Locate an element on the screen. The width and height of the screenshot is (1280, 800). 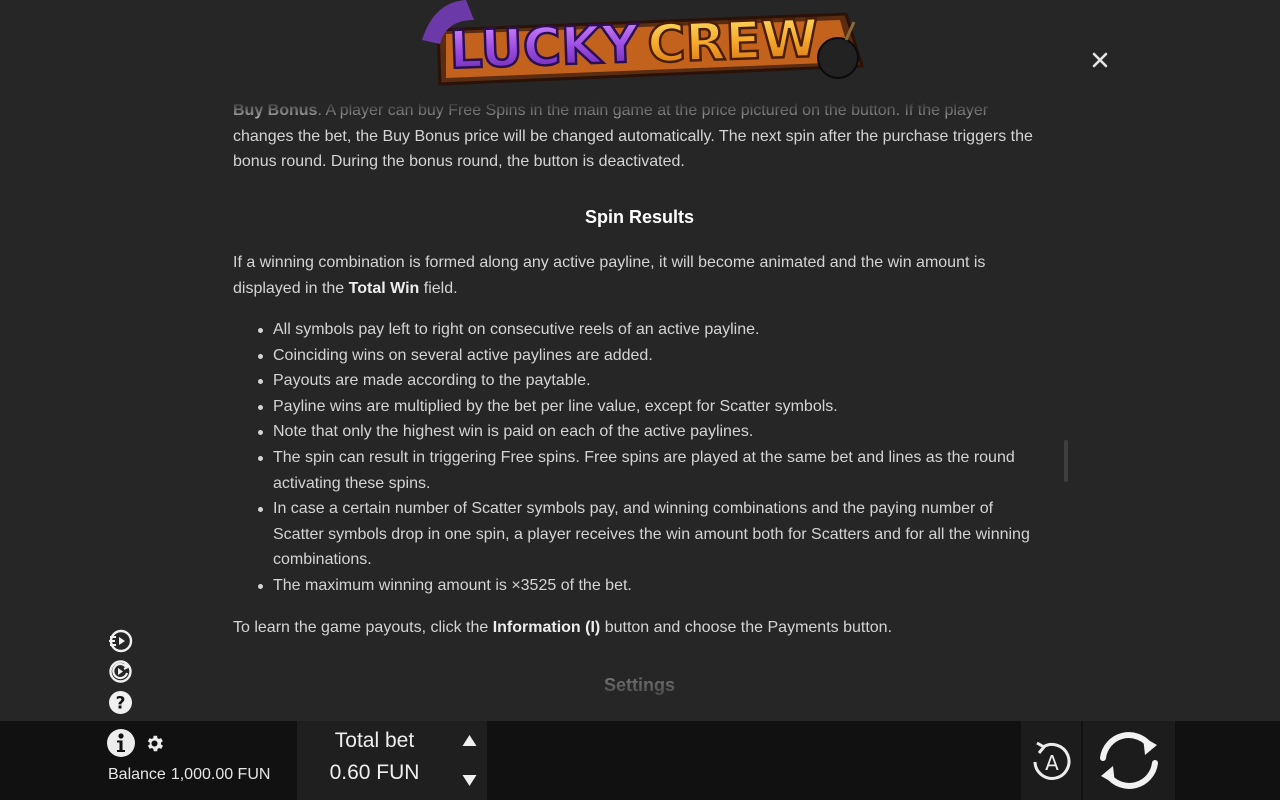
total-bet-label: Total bet is located at coordinates (374, 740).